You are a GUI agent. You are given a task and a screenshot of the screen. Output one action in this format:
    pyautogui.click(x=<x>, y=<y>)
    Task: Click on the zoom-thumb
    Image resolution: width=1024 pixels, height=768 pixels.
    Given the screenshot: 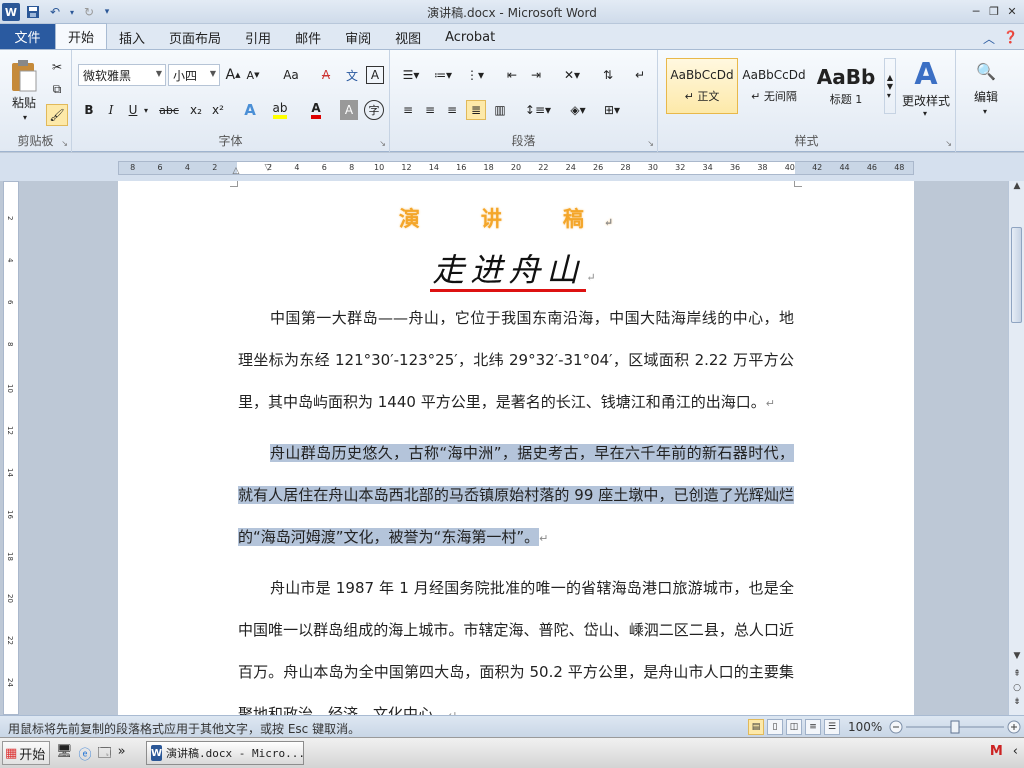 What is the action you would take?
    pyautogui.click(x=955, y=727)
    